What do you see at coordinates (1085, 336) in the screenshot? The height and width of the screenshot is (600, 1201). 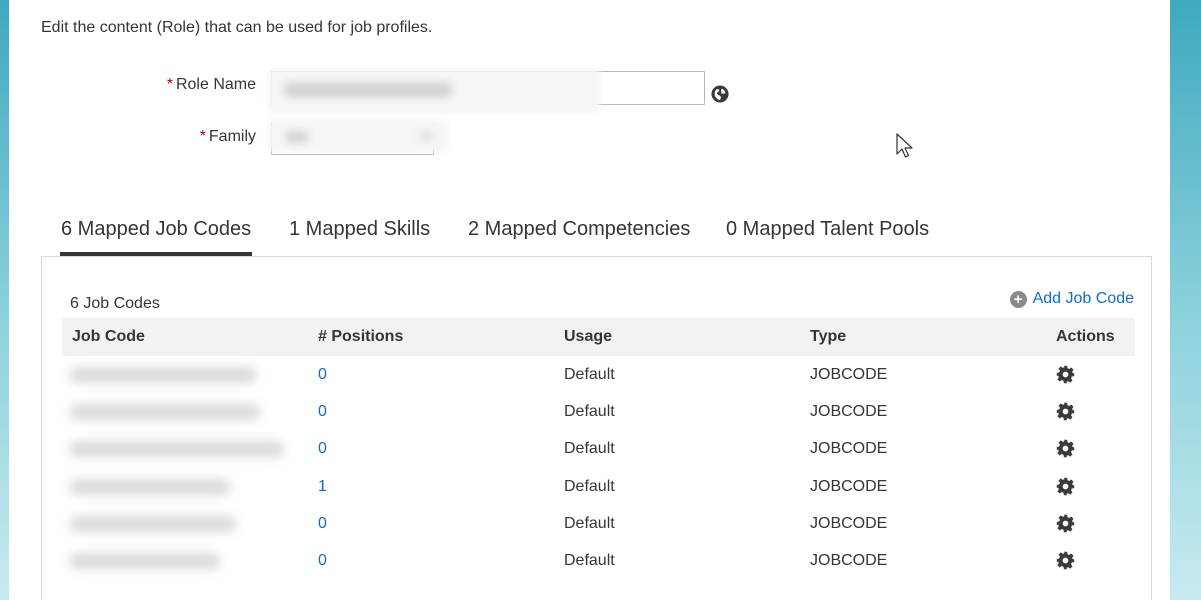 I see `column-actions: Actions` at bounding box center [1085, 336].